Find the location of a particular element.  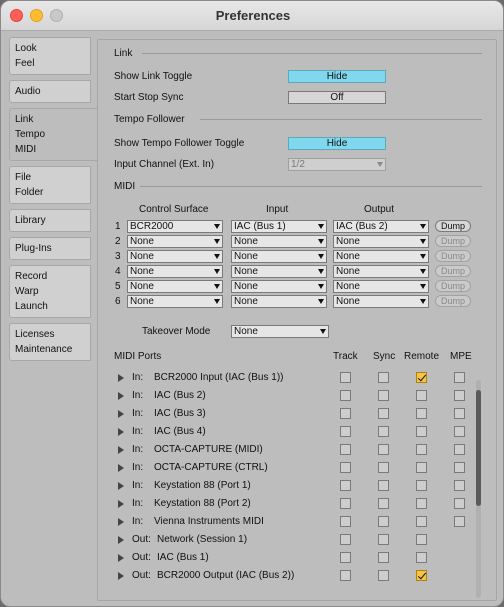

sidebar-tab-look-feel: Look Feel is located at coordinates (50, 56).